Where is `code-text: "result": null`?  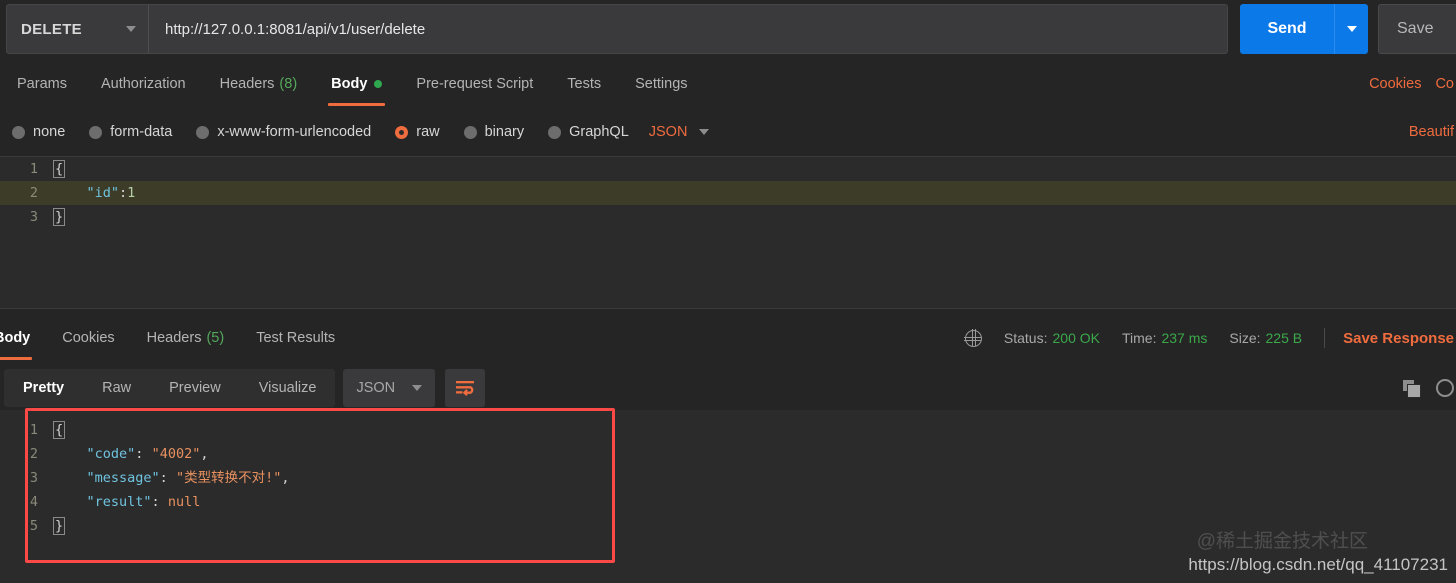 code-text: "result": null is located at coordinates (127, 502).